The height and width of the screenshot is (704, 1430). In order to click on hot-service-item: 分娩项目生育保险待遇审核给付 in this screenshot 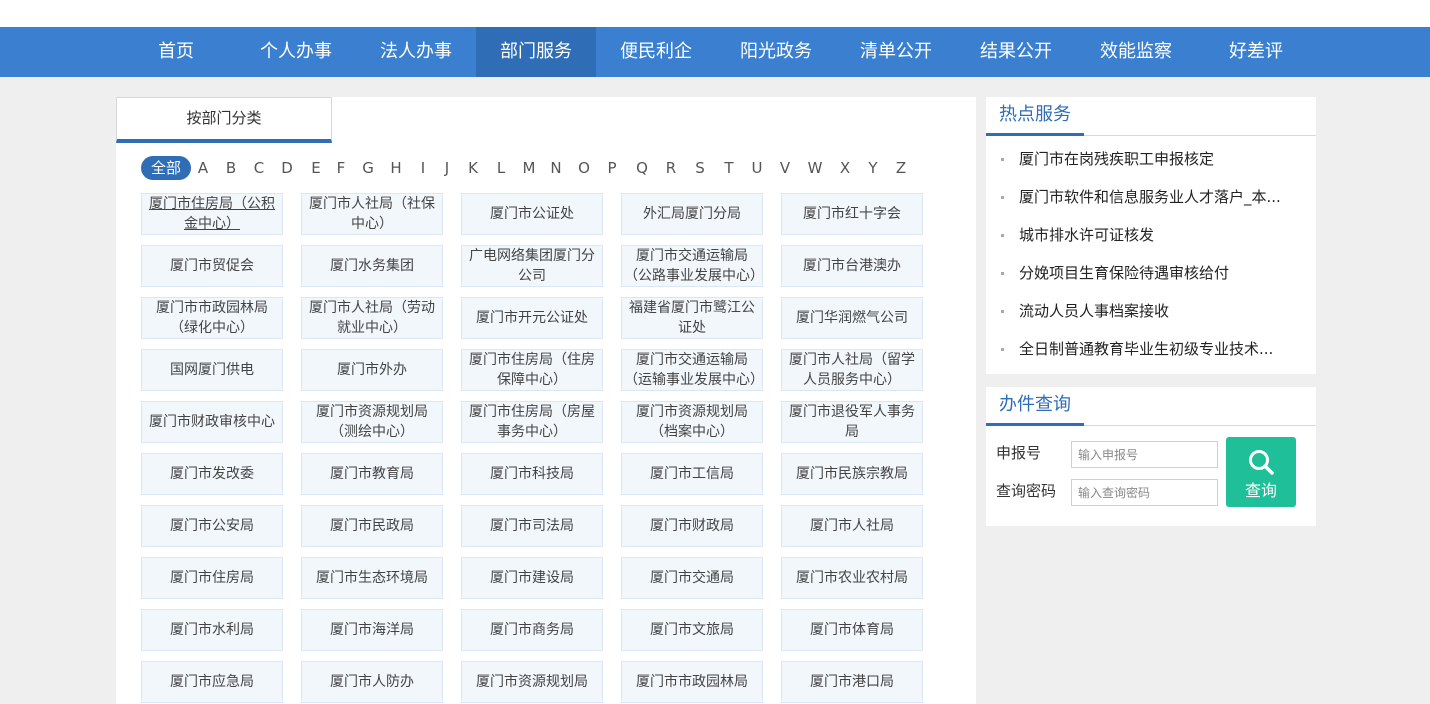, I will do `click(1153, 273)`.